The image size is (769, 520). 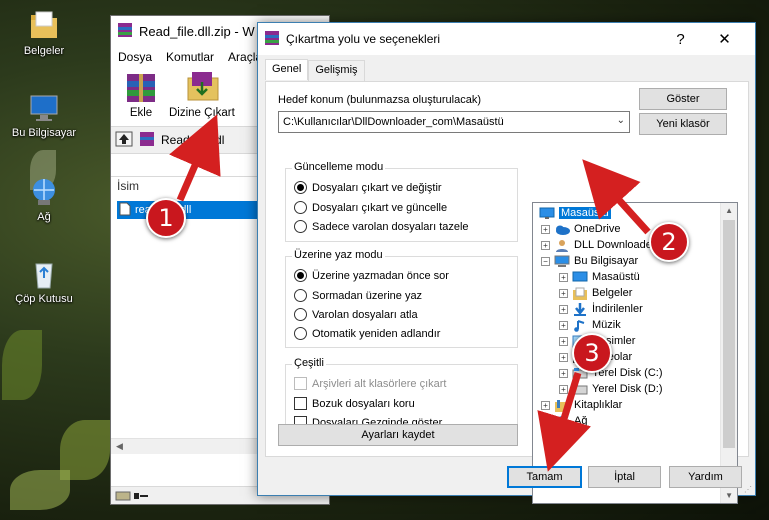 I want to click on tree-node-onedrive: + OneDrive, so click(x=580, y=229).